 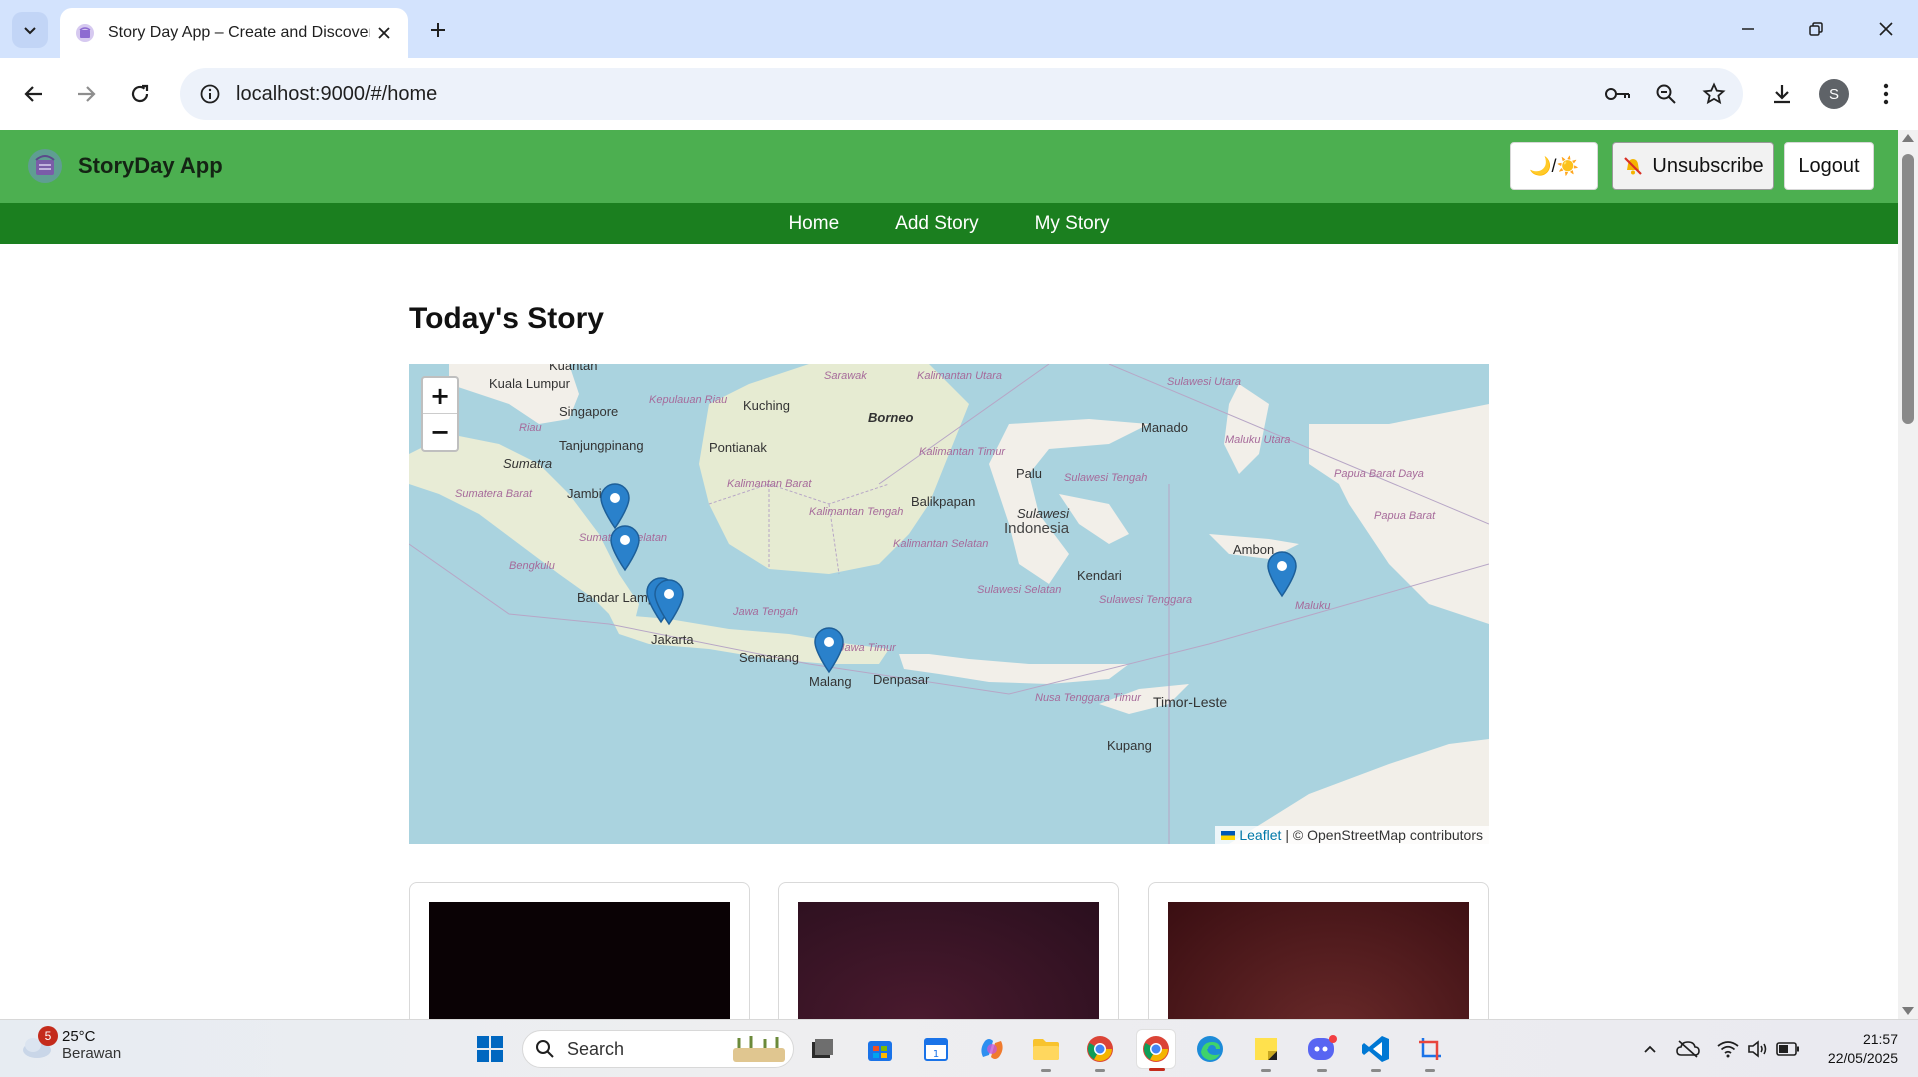 I want to click on close-window-button, so click(x=1886, y=29).